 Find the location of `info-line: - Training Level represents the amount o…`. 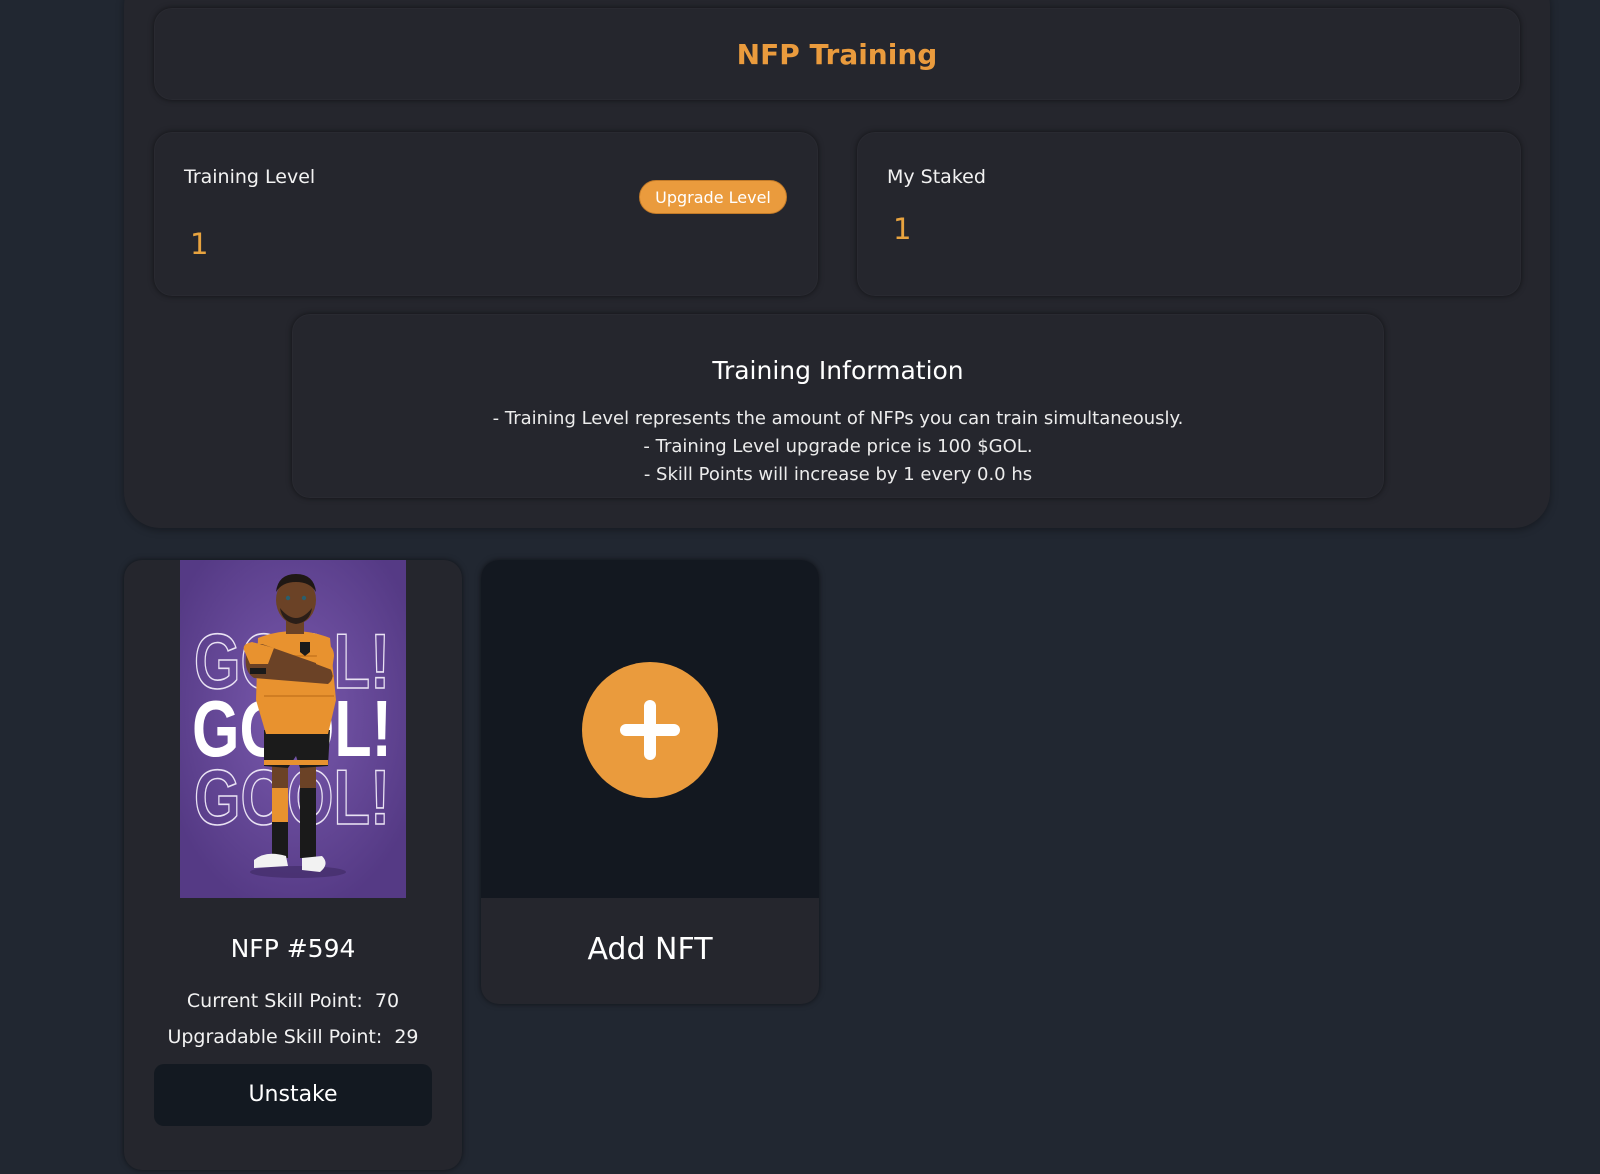

info-line: - Training Level represents the amount o… is located at coordinates (838, 418).